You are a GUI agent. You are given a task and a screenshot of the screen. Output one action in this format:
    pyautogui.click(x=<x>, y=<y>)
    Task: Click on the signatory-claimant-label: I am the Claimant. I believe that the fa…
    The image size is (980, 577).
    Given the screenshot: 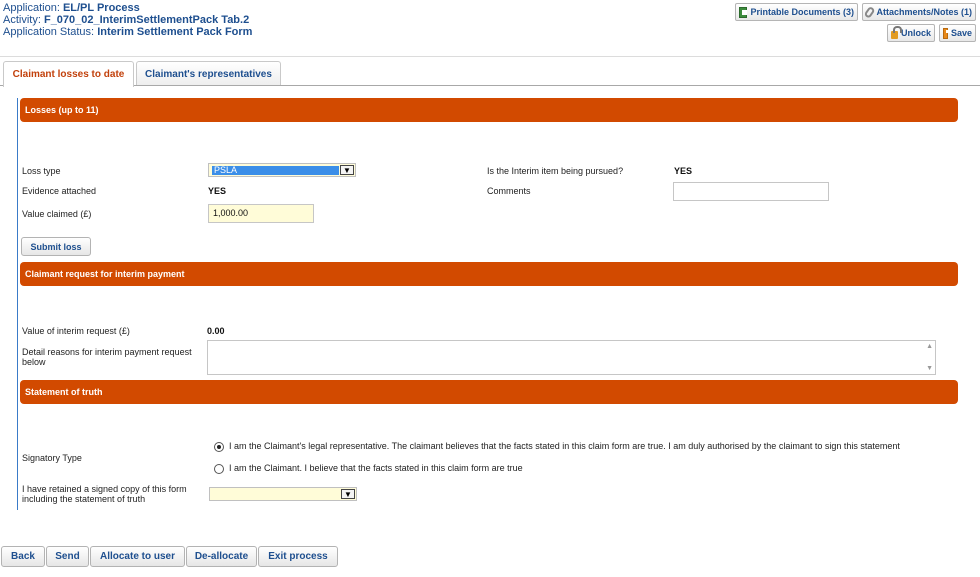 What is the action you would take?
    pyautogui.click(x=376, y=468)
    